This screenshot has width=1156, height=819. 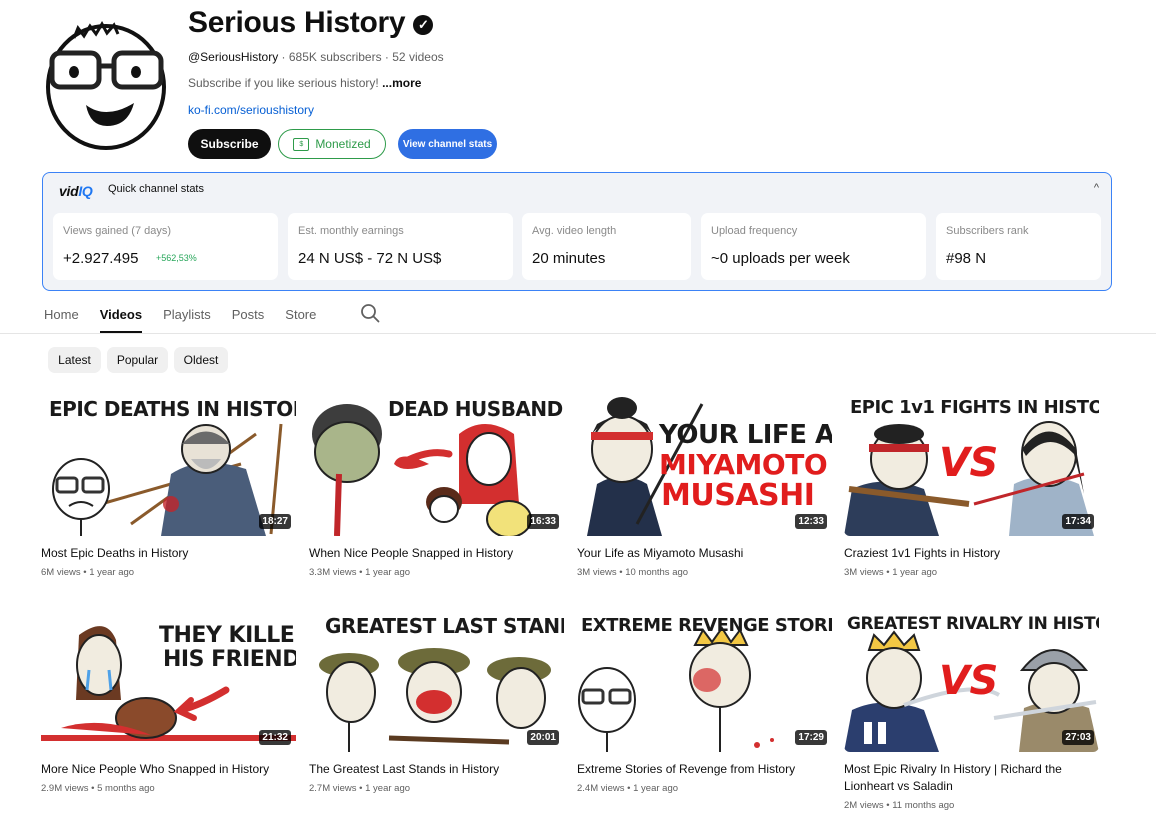 What do you see at coordinates (201, 360) in the screenshot?
I see `chip-oldest: Oldest` at bounding box center [201, 360].